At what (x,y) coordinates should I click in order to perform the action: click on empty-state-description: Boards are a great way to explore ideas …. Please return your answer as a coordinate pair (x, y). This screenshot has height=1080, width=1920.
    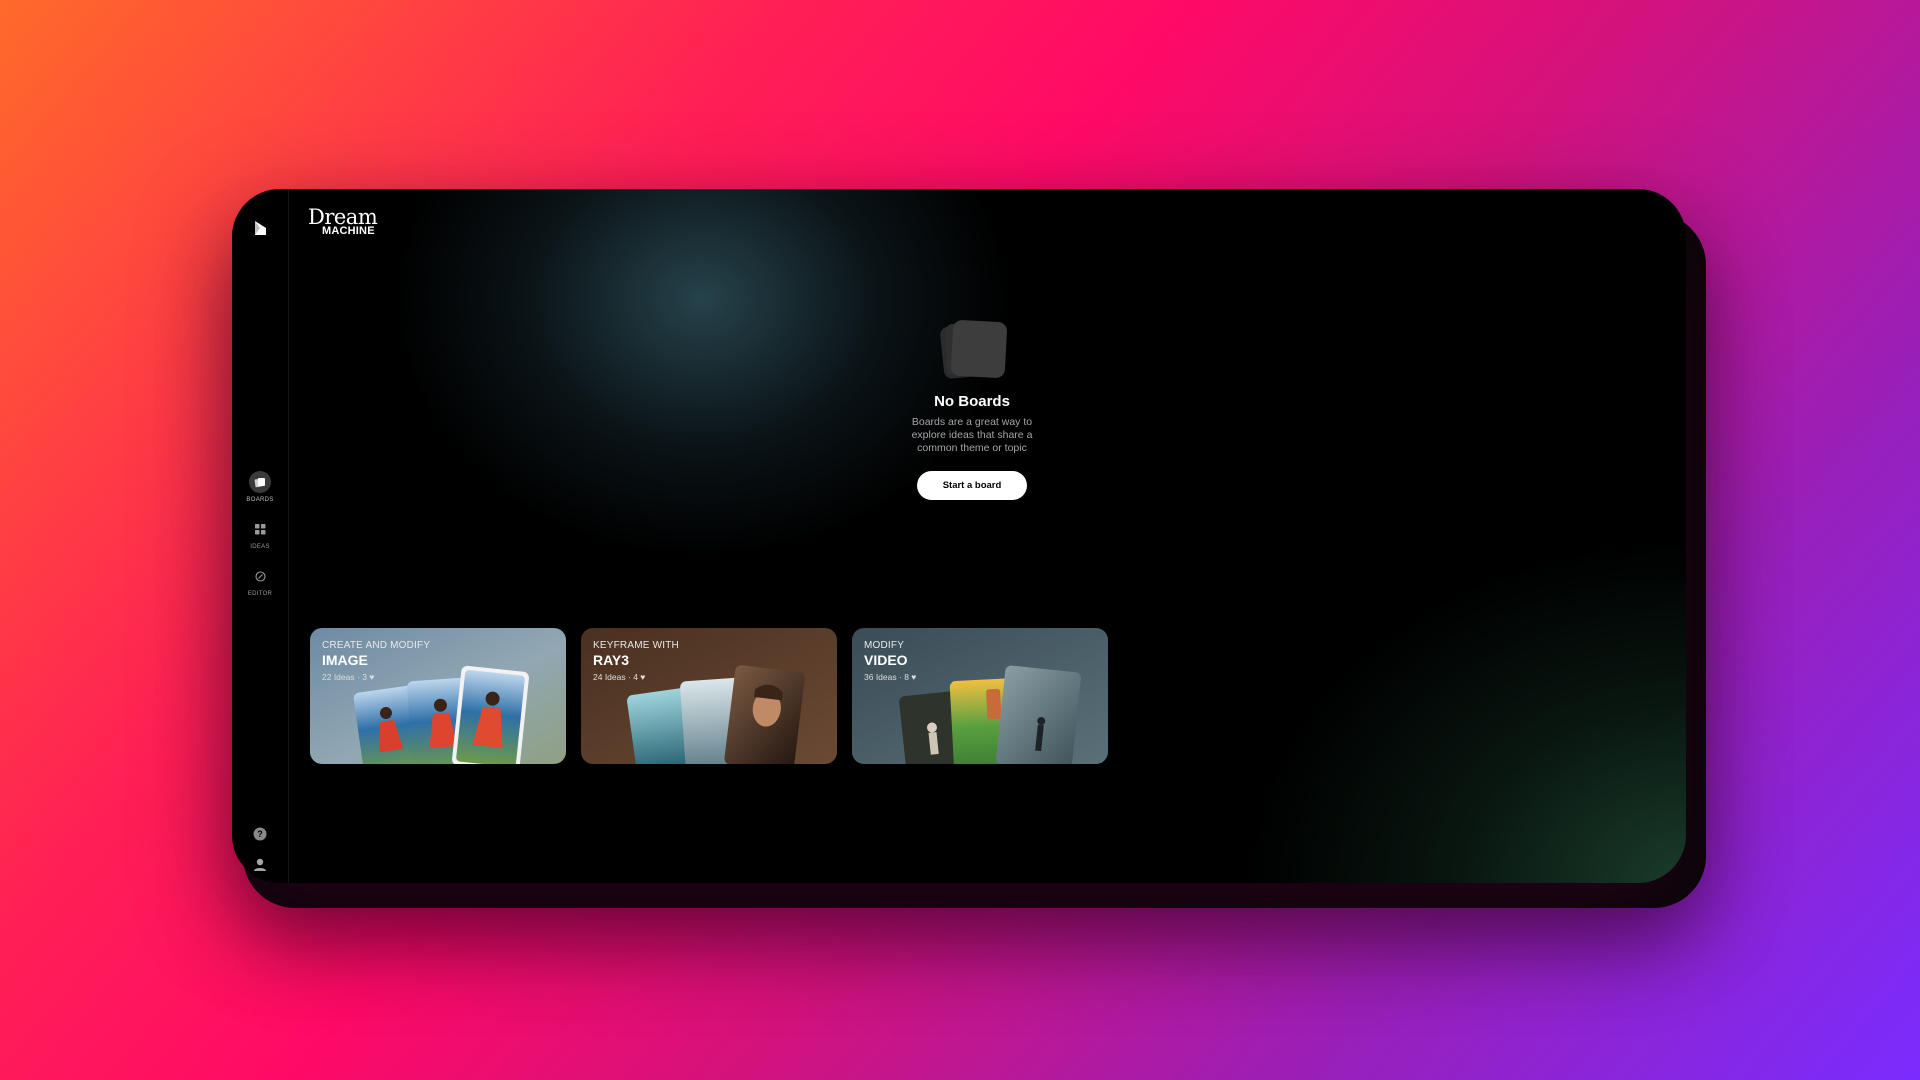
    Looking at the image, I should click on (972, 435).